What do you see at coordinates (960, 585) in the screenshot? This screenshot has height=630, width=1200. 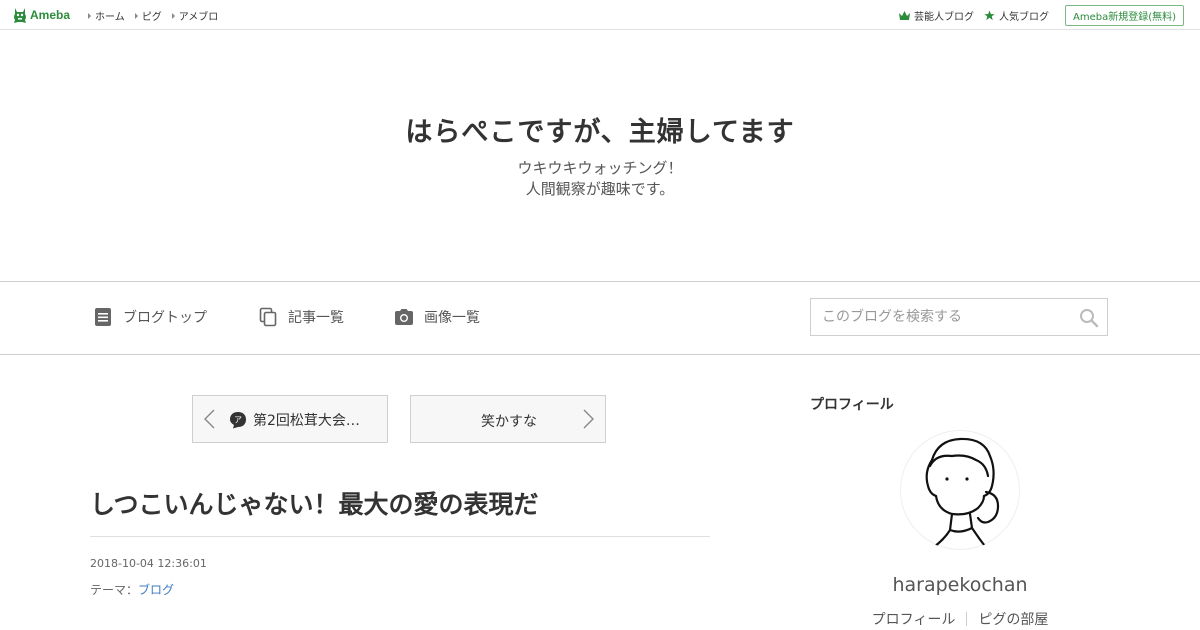 I see `profile-name: harapekochan` at bounding box center [960, 585].